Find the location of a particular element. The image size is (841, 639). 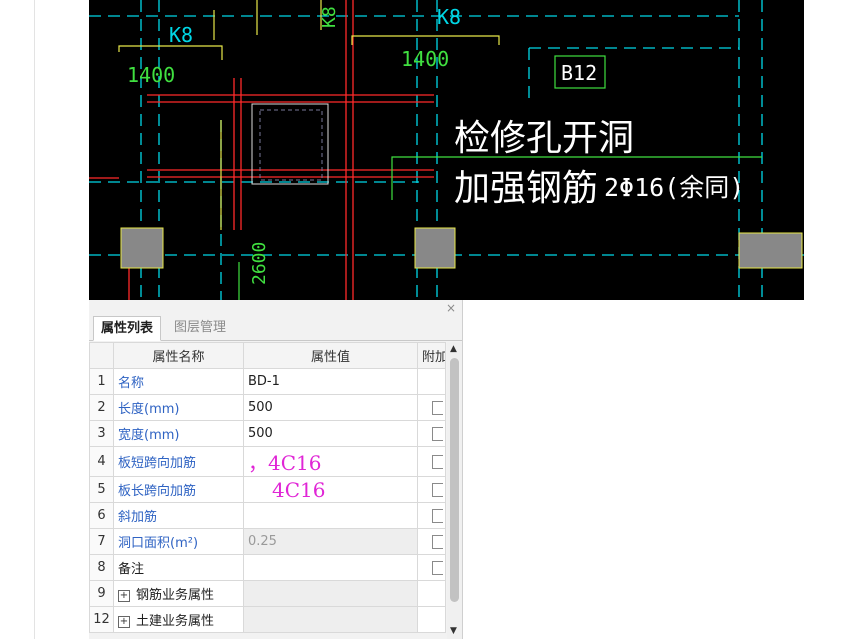

k8-label-right: K8 is located at coordinates (449, 17).